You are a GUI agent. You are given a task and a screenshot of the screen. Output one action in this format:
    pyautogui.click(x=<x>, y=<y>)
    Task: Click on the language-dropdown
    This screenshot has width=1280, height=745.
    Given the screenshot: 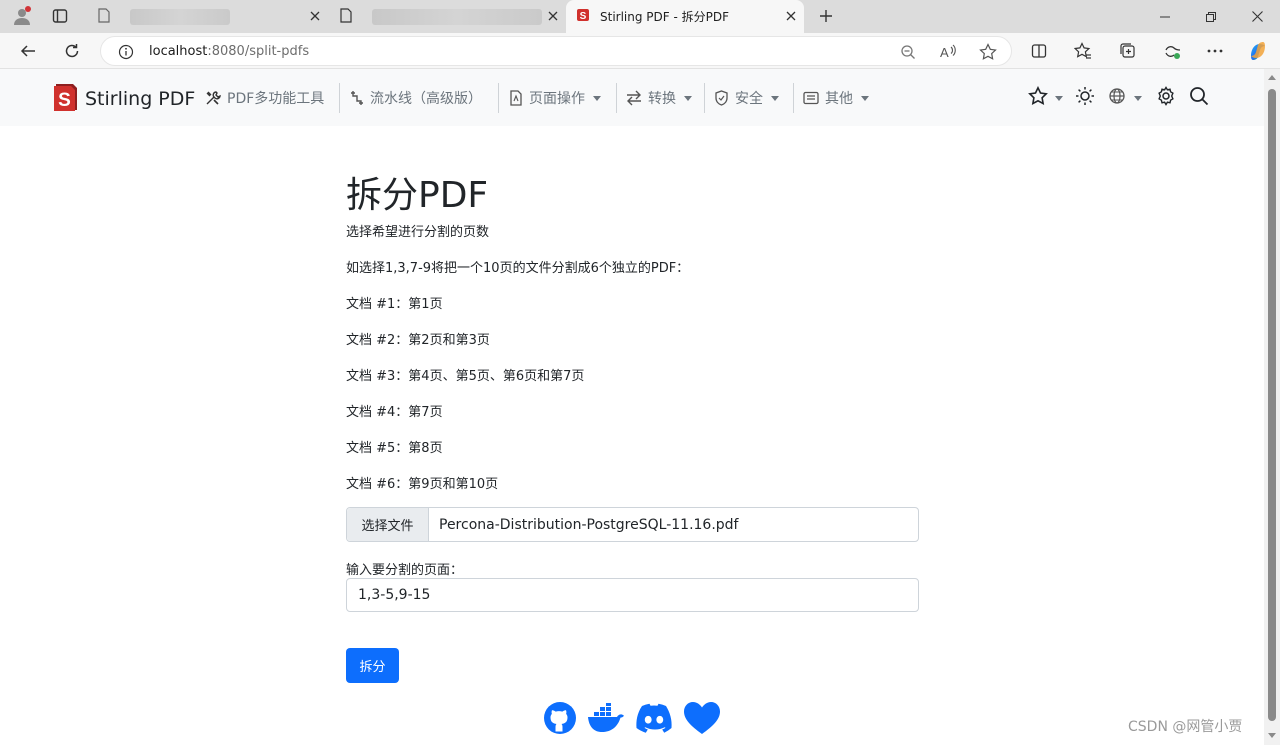 What is the action you would take?
    pyautogui.click(x=1125, y=98)
    